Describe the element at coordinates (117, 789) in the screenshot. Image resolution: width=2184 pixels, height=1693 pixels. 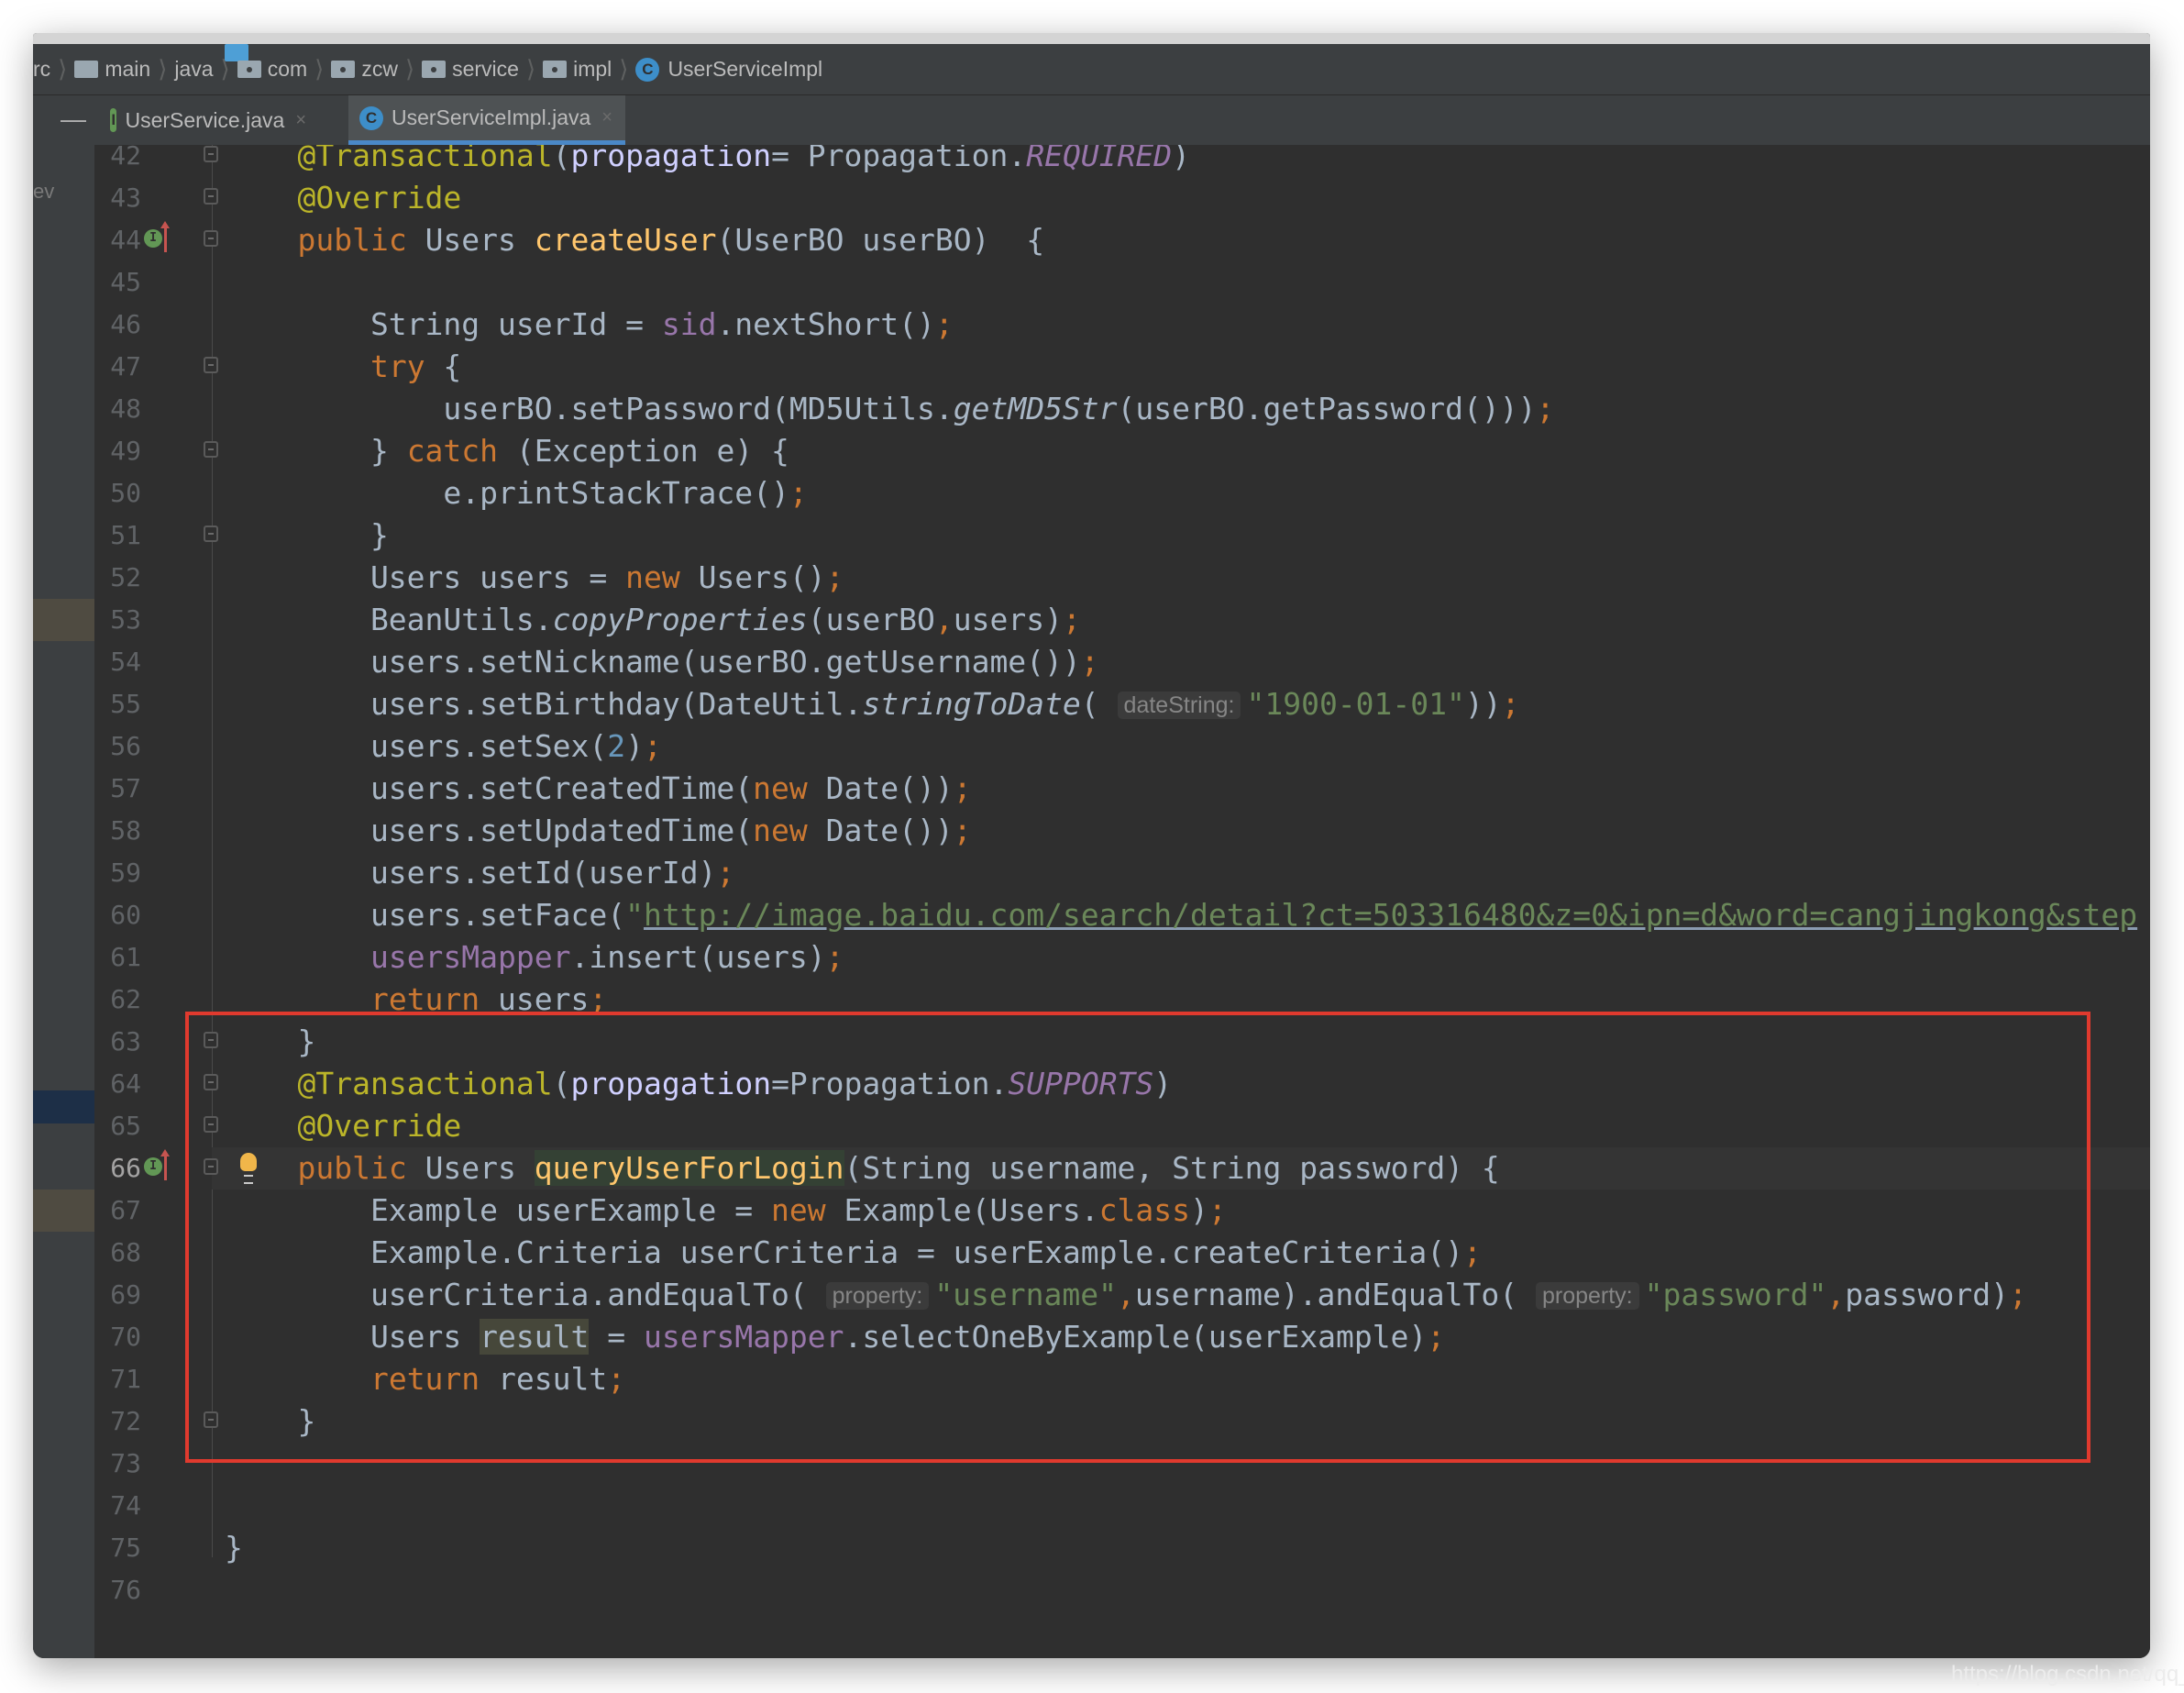
I see `line-number: 57` at that location.